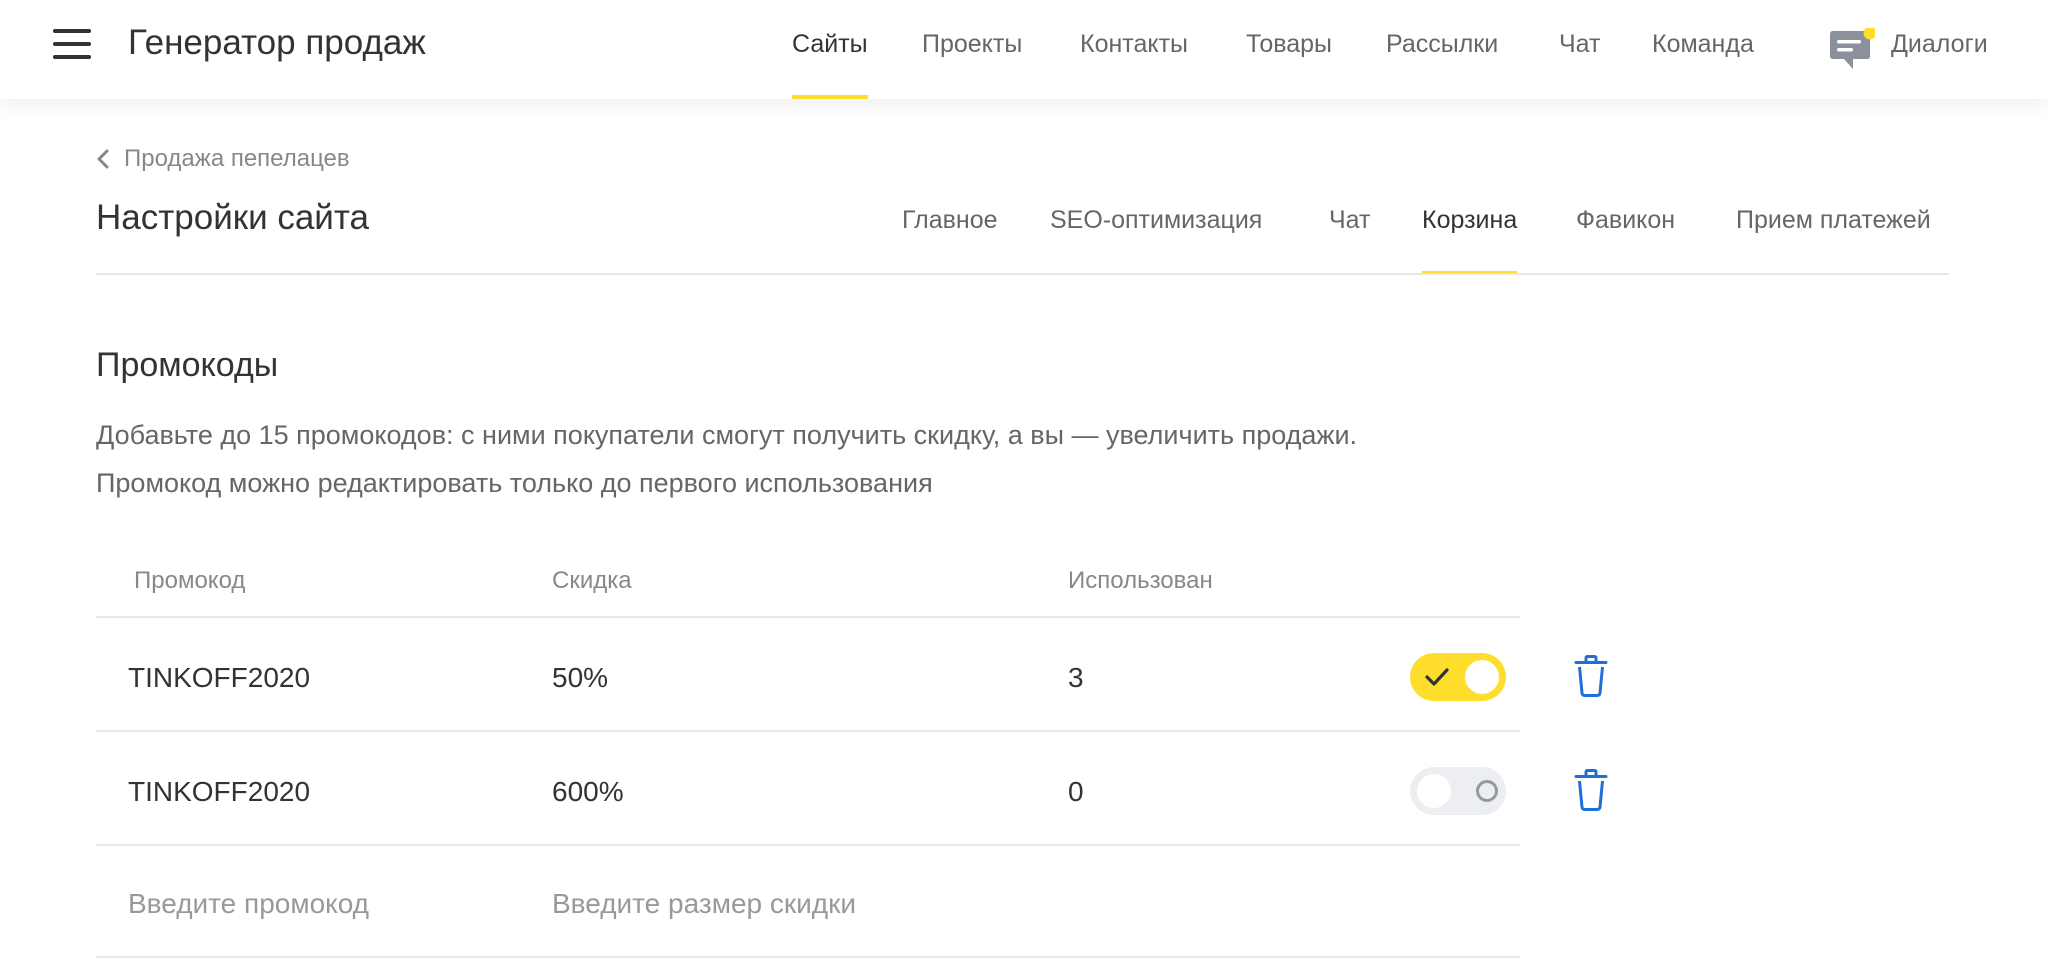 Image resolution: width=2048 pixels, height=980 pixels. What do you see at coordinates (950, 238) in the screenshot?
I see `tab-main: Главное` at bounding box center [950, 238].